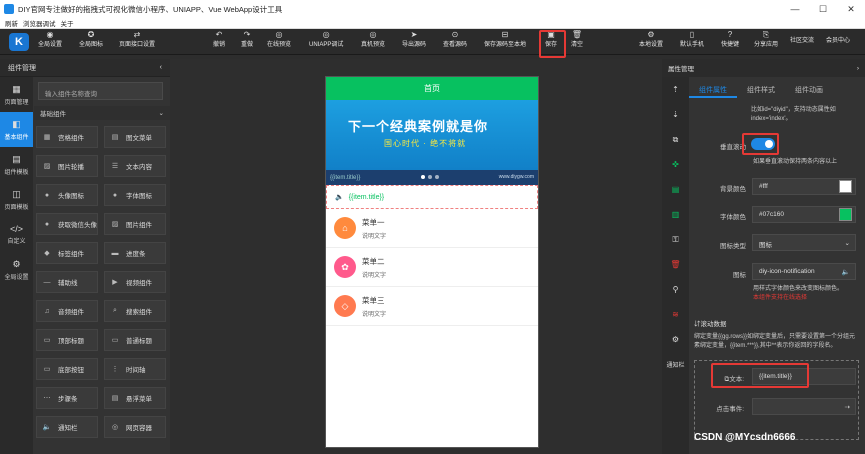 This screenshot has width=865, height=454. I want to click on component-item: ▤ 悬浮菜单, so click(135, 398).